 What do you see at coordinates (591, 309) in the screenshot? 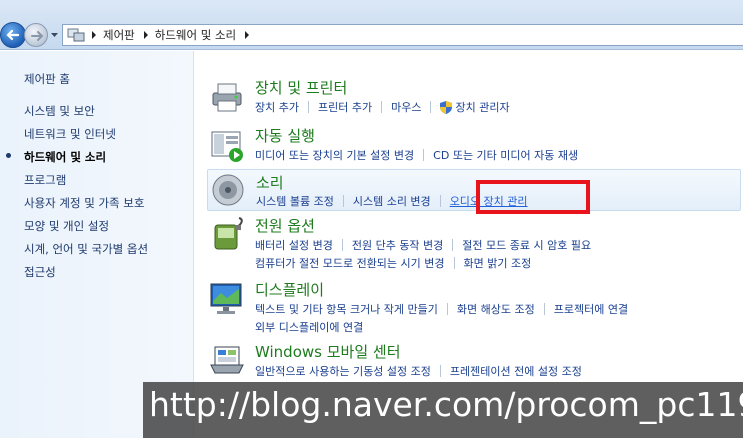
I see `connect-projector-link: 프로젝터에 연결` at bounding box center [591, 309].